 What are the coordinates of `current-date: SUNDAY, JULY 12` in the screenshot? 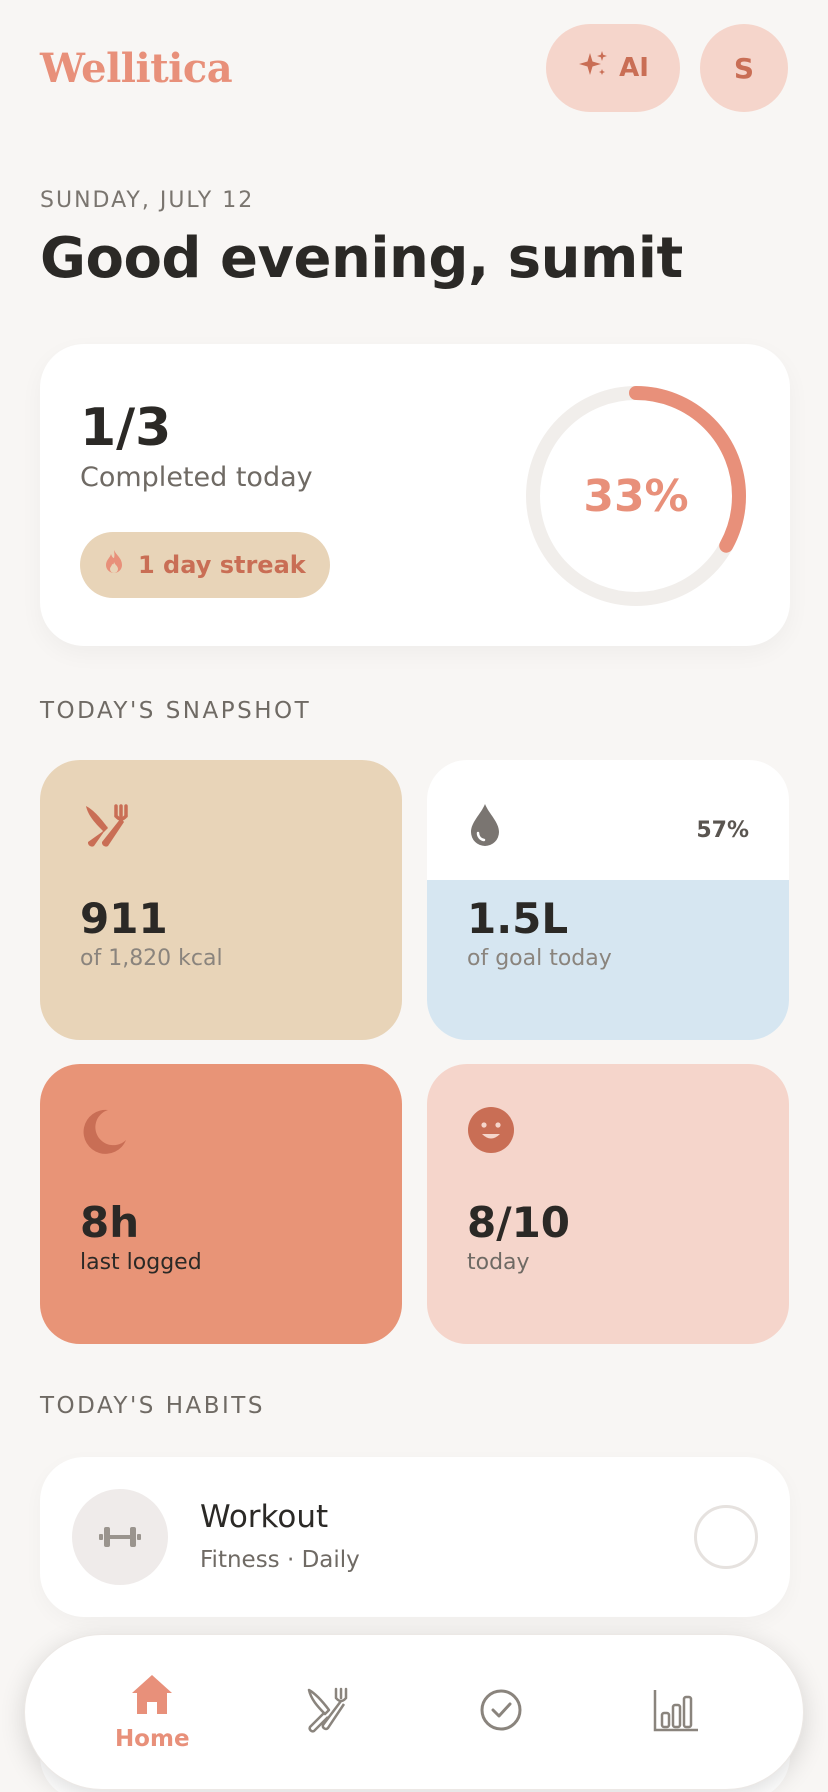 It's located at (147, 200).